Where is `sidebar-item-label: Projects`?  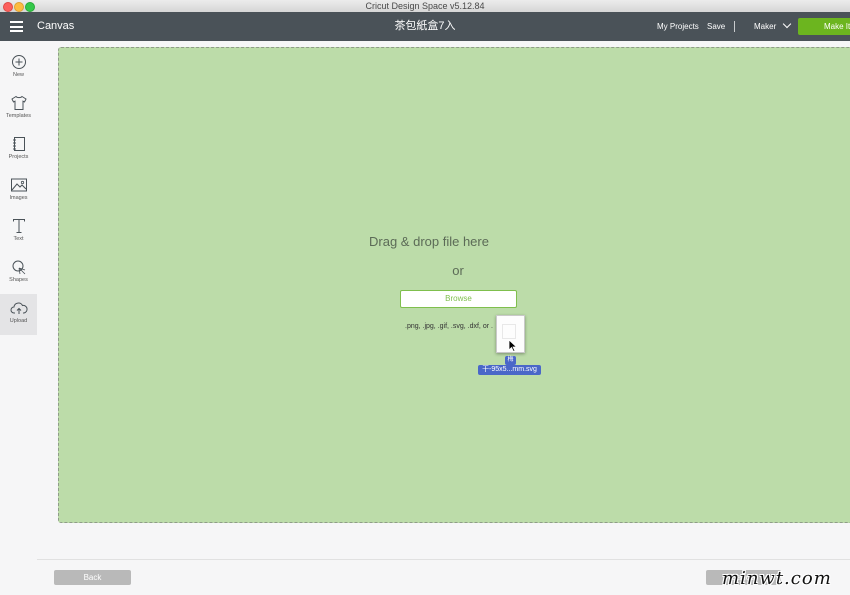
sidebar-item-label: Projects is located at coordinates (18, 157).